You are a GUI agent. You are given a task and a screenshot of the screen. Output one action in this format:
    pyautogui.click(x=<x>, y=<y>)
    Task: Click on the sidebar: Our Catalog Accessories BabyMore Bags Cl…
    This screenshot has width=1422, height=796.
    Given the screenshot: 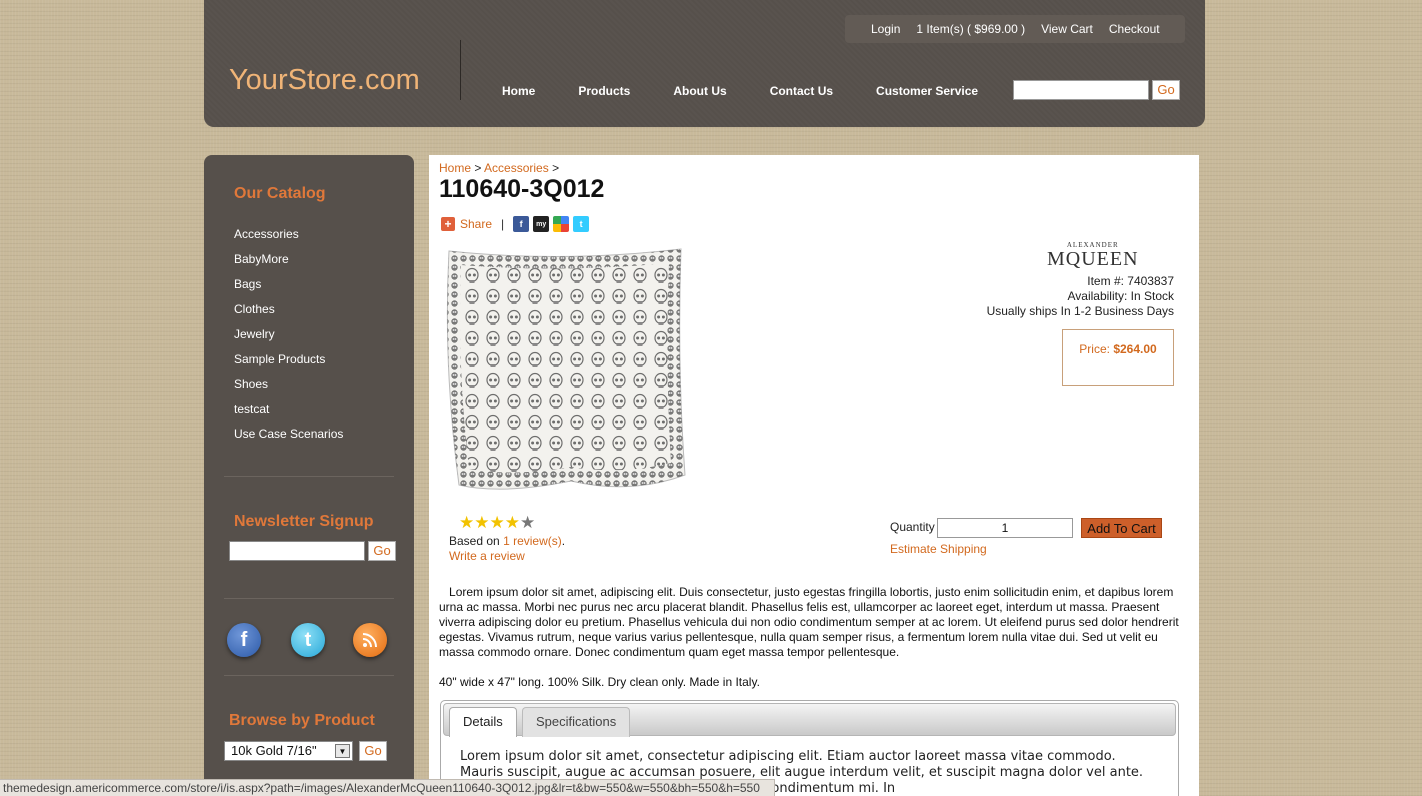 What is the action you would take?
    pyautogui.click(x=309, y=475)
    